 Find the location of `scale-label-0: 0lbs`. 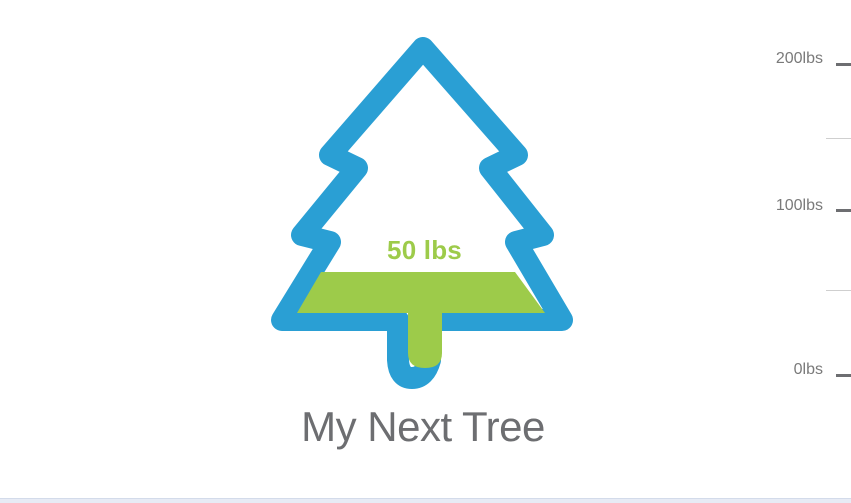

scale-label-0: 0lbs is located at coordinates (808, 369).